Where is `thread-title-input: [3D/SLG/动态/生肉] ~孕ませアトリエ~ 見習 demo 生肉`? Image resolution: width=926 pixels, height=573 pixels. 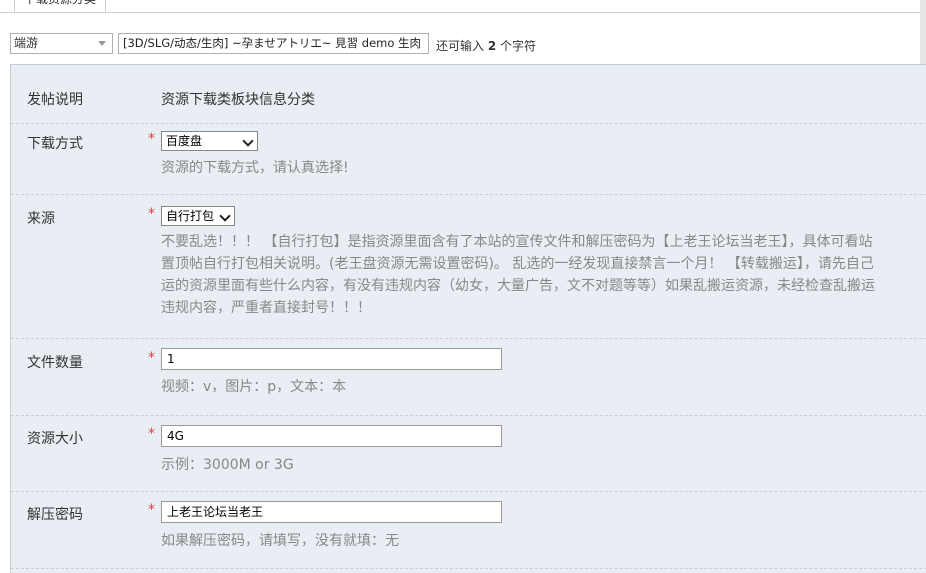 thread-title-input: [3D/SLG/动态/生肉] ~孕ませアトリエ~ 見習 demo 生肉 is located at coordinates (273, 43).